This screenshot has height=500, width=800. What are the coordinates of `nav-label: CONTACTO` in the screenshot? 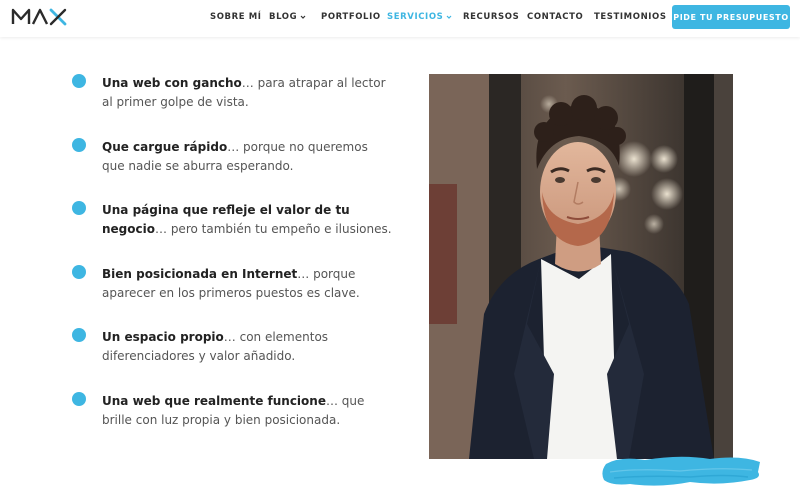 It's located at (555, 17).